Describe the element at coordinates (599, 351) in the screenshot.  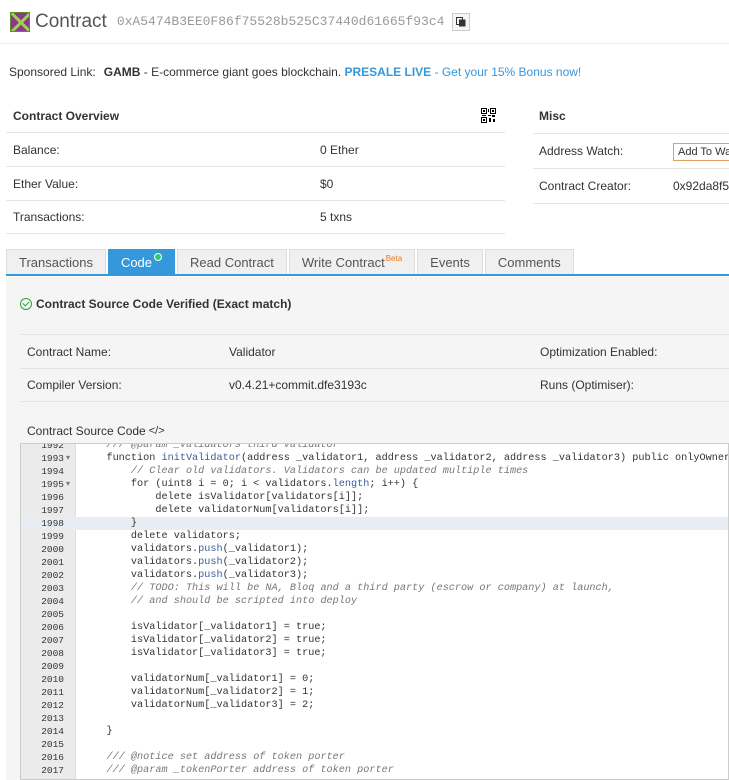
I see `optimization-label: Optimization Enabled:` at that location.